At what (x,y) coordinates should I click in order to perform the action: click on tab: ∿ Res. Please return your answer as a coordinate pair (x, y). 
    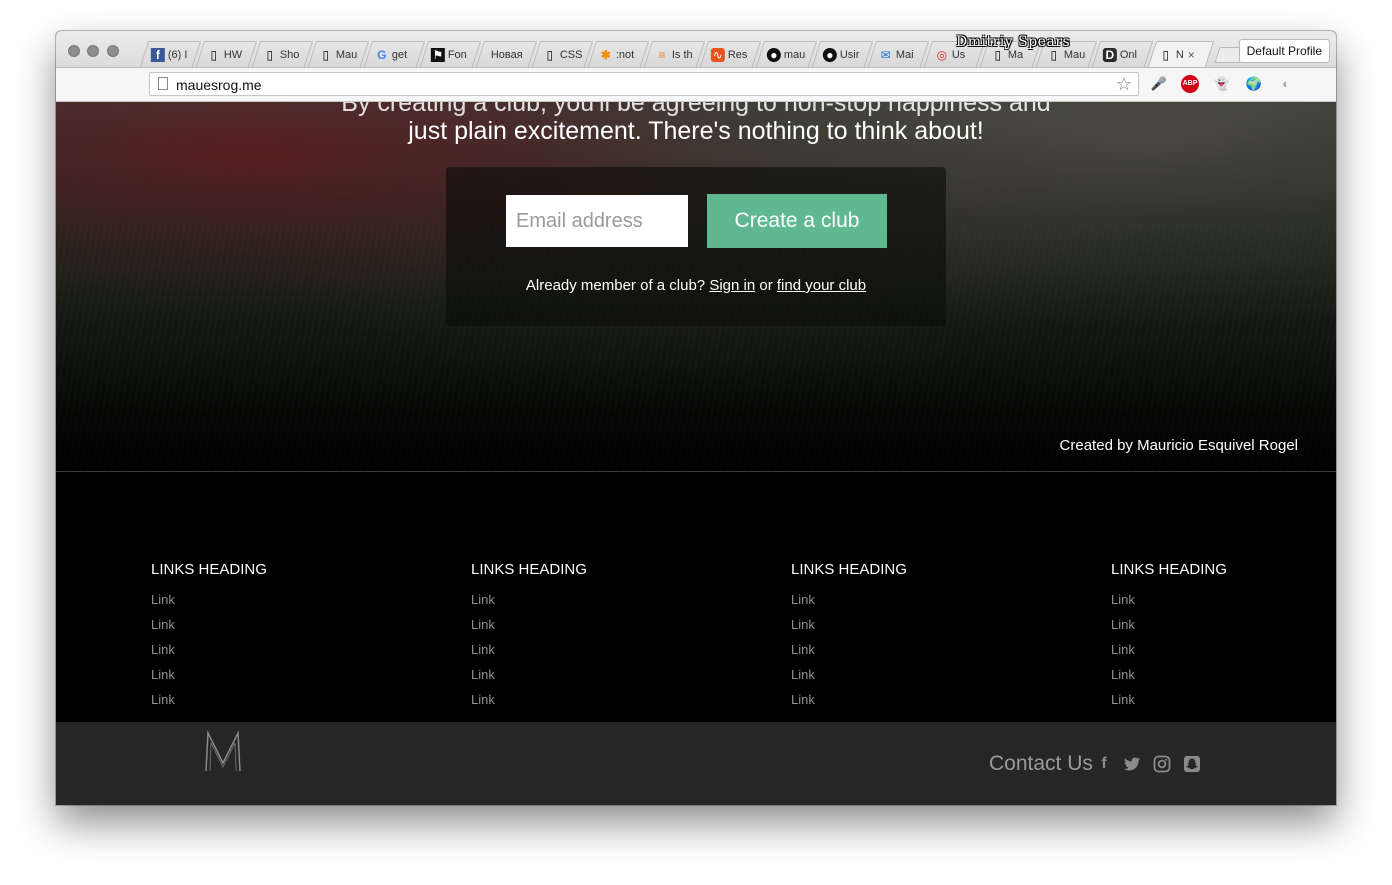
    Looking at the image, I should click on (730, 54).